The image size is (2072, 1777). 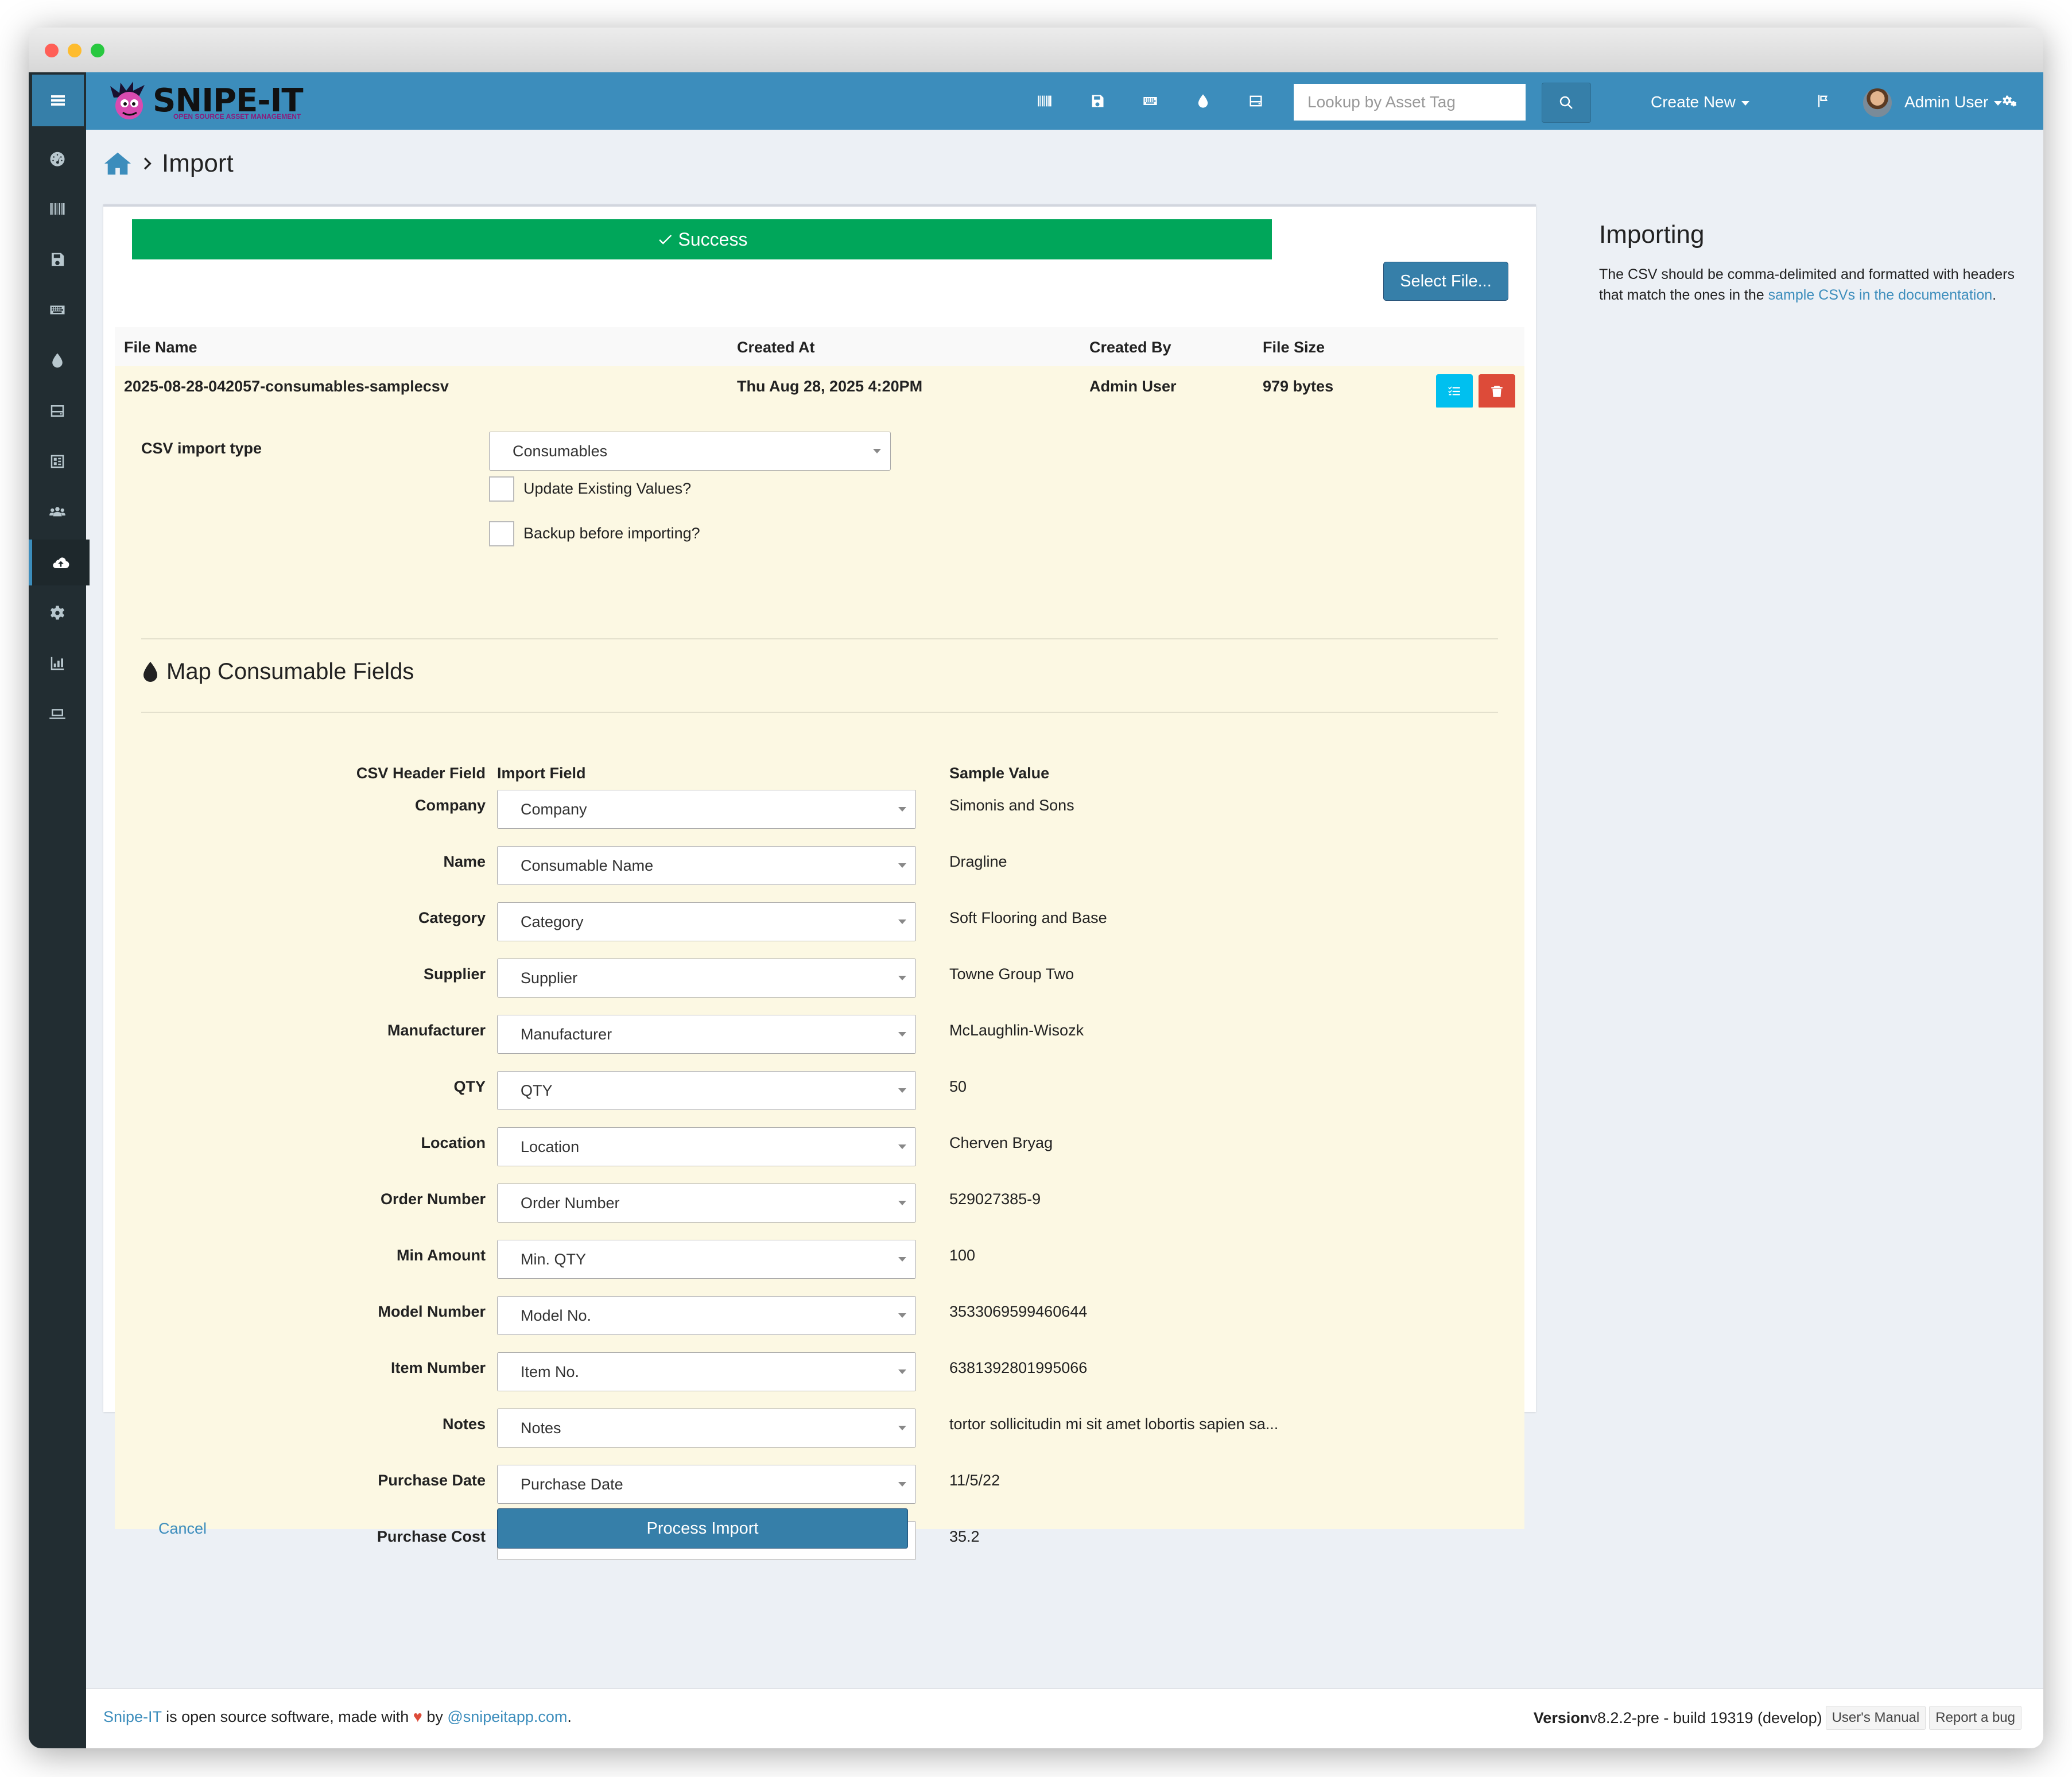 I want to click on gear-icon, so click(x=57, y=613).